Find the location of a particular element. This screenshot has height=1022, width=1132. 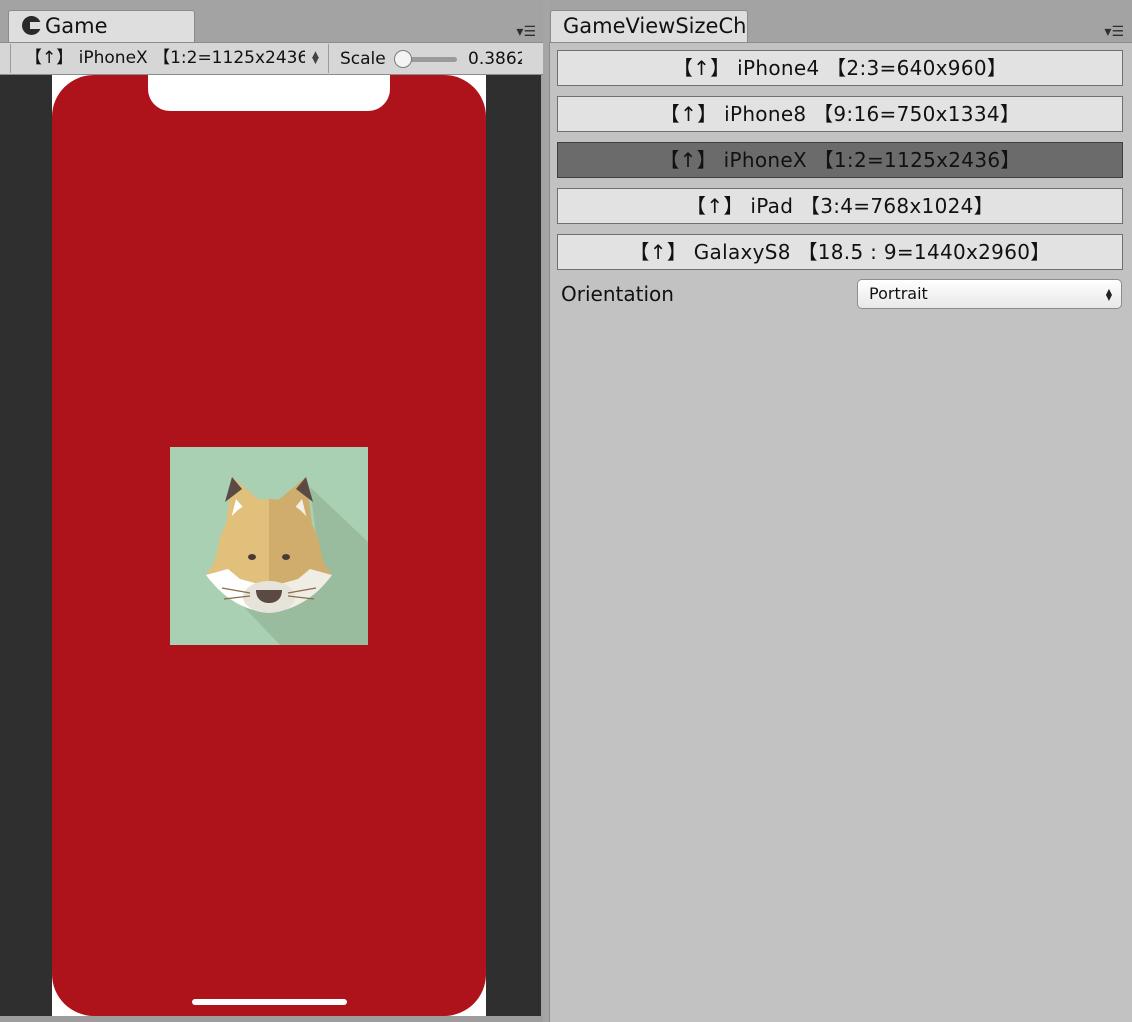

game-status-strip is located at coordinates (271, 1019).